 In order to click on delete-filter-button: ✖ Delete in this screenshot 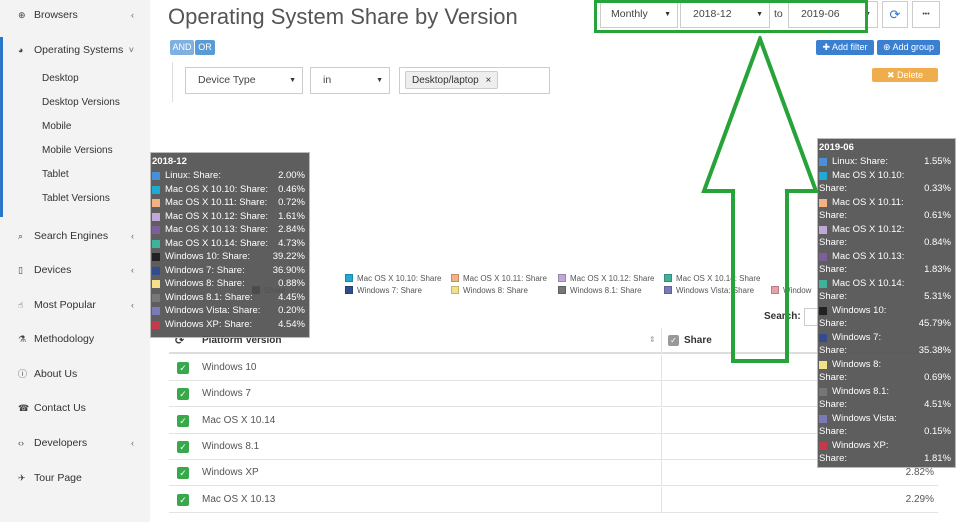, I will do `click(905, 75)`.